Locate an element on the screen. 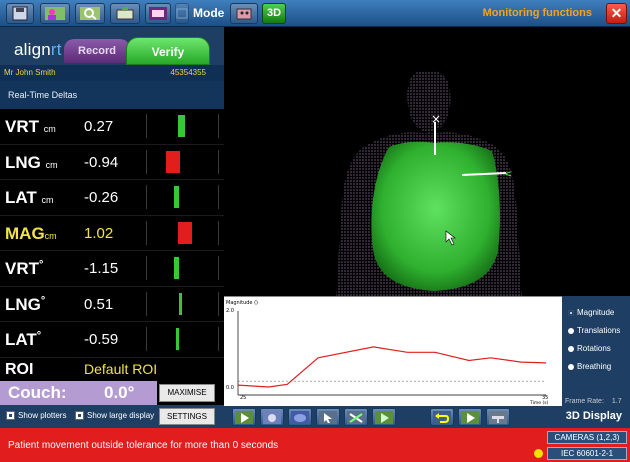 The image size is (630, 462). patient-id: 45354355 is located at coordinates (188, 72).